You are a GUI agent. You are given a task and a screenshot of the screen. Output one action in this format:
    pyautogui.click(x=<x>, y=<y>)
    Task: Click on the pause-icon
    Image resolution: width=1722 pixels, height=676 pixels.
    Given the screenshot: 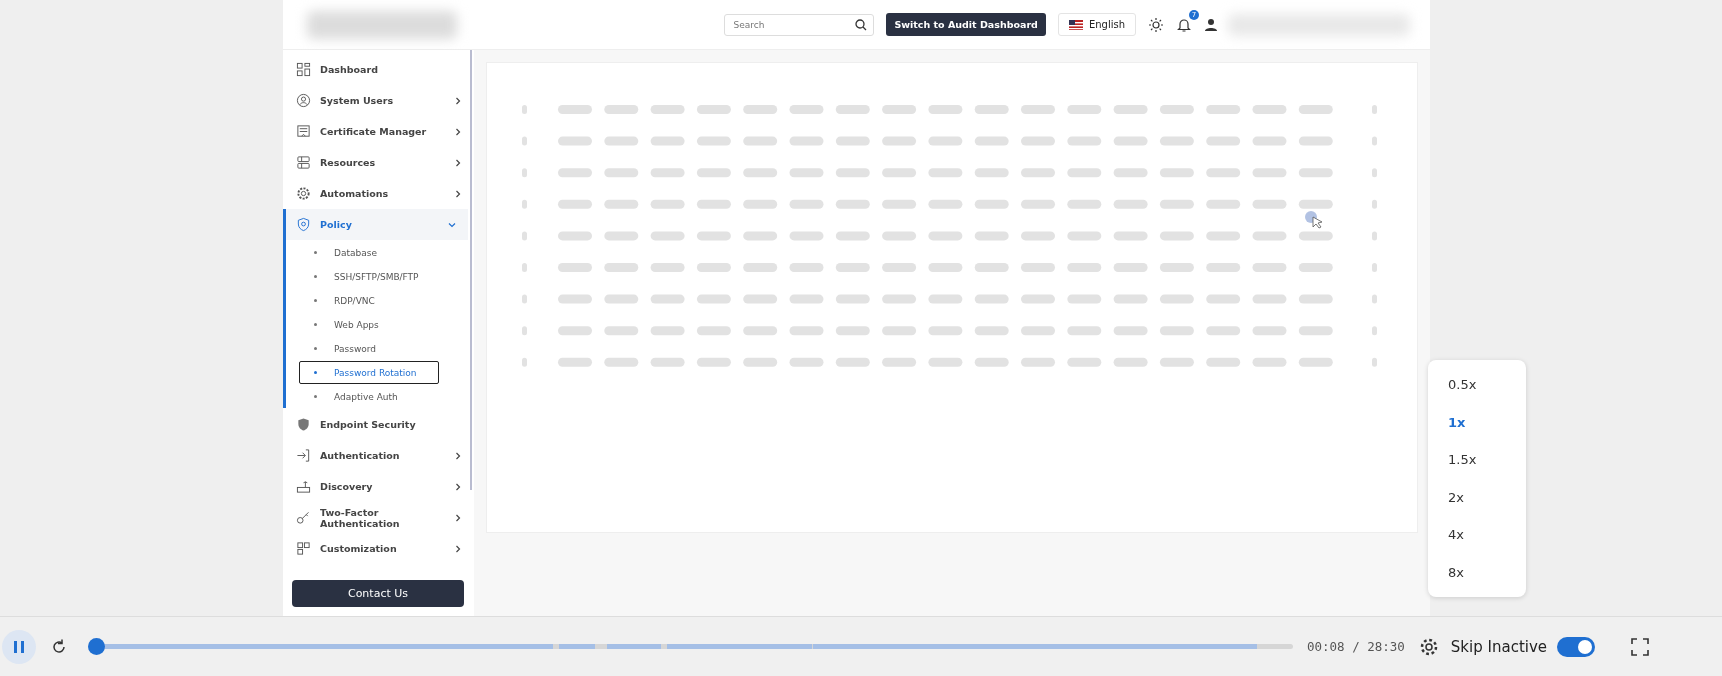 What is the action you would take?
    pyautogui.click(x=19, y=646)
    